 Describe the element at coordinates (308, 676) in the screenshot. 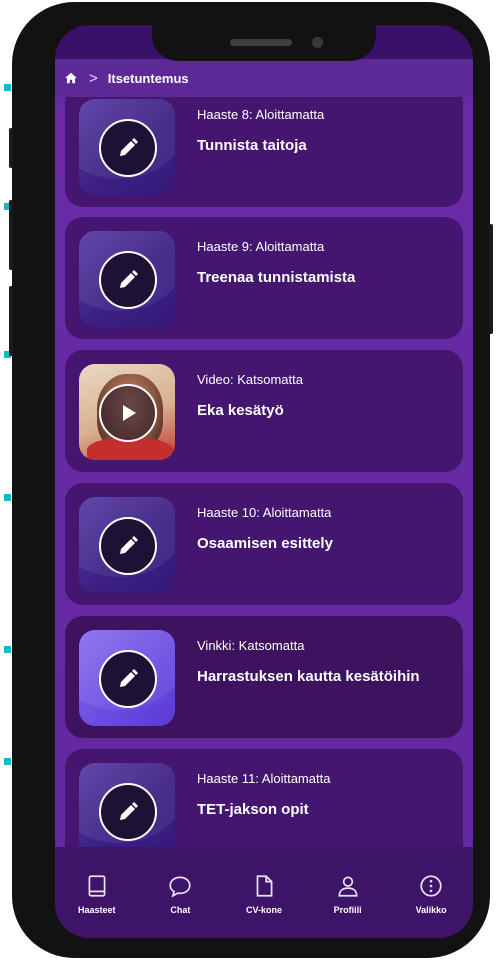

I see `card-title: Harrastuksen kautta kesätöihin` at that location.